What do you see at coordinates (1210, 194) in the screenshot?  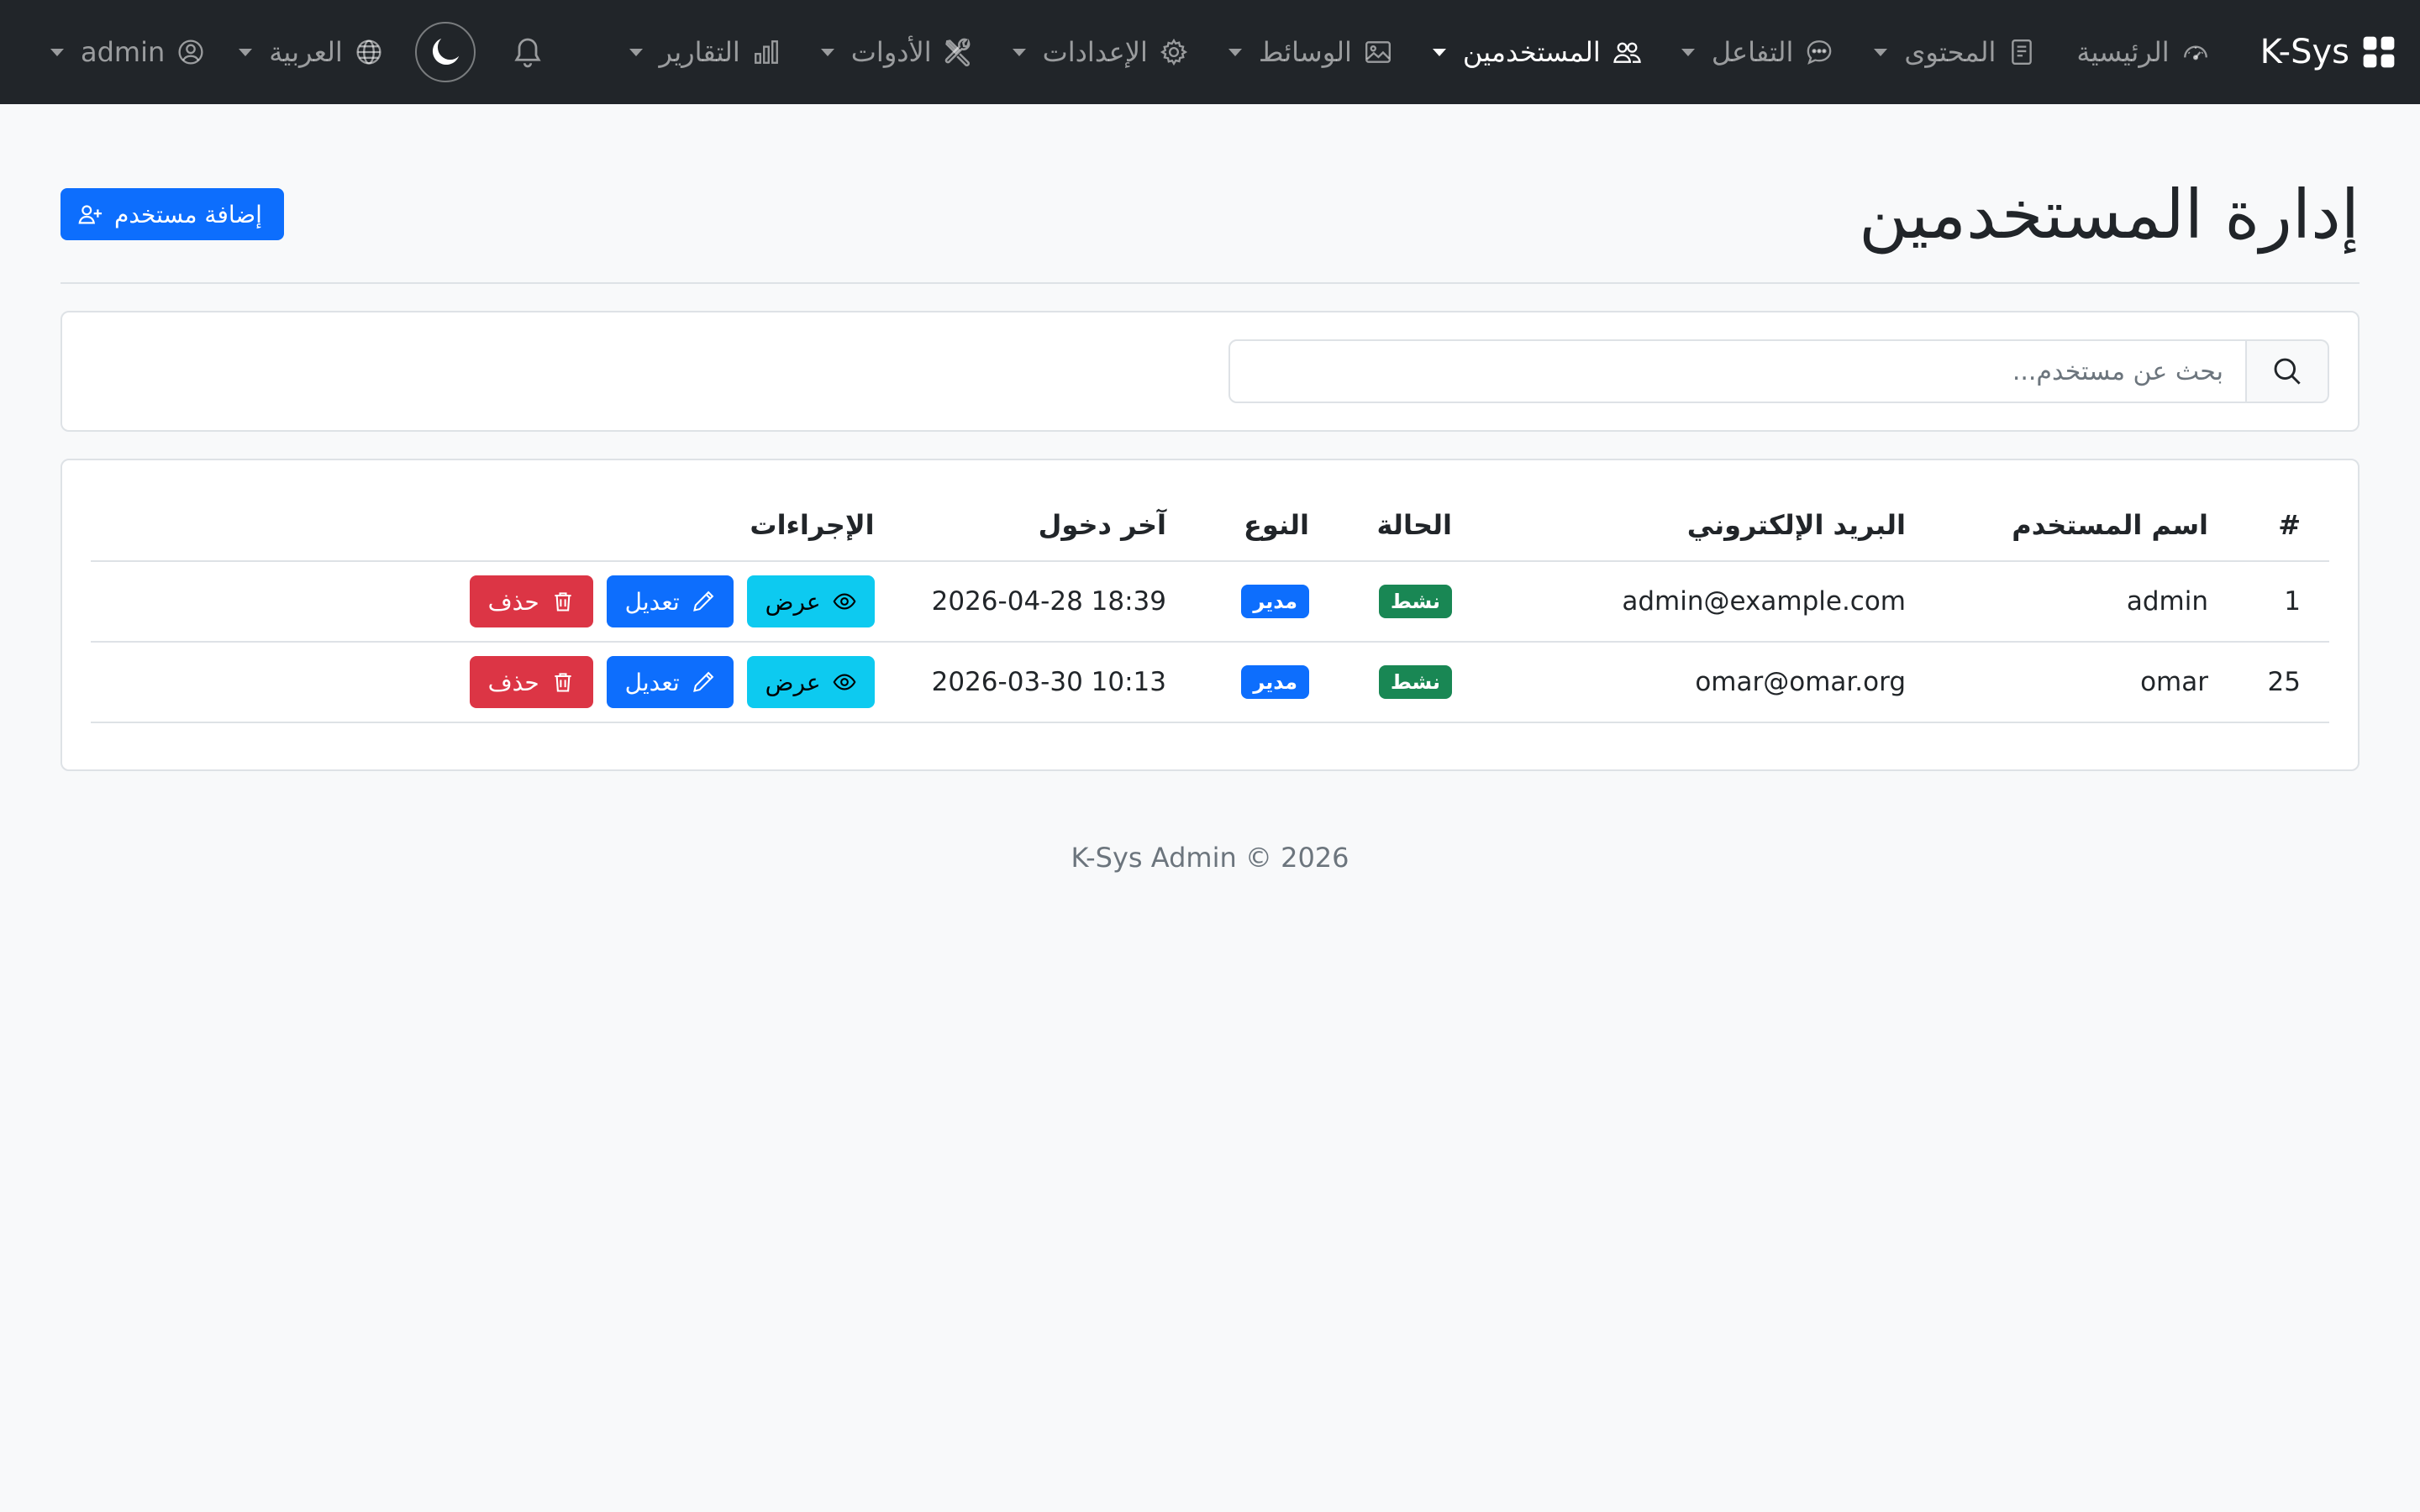 I see `page-header: إدارة المستخدمين إضافة مستخدم` at bounding box center [1210, 194].